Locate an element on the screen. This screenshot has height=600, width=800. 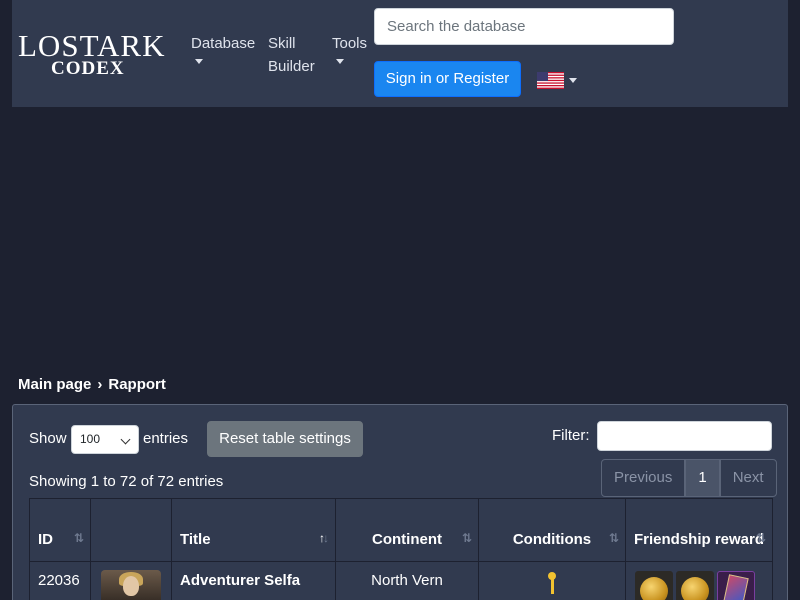
table-info: Showing 1 to 72 of 72 entries is located at coordinates (126, 481).